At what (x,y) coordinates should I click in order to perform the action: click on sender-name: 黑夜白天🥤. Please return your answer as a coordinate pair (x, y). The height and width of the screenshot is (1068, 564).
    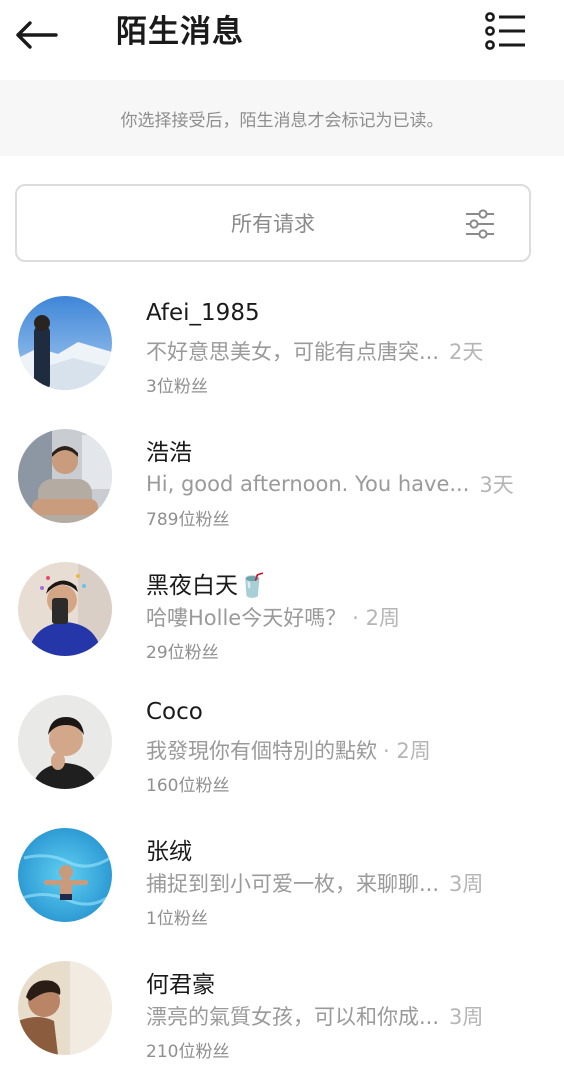
    Looking at the image, I should click on (206, 586).